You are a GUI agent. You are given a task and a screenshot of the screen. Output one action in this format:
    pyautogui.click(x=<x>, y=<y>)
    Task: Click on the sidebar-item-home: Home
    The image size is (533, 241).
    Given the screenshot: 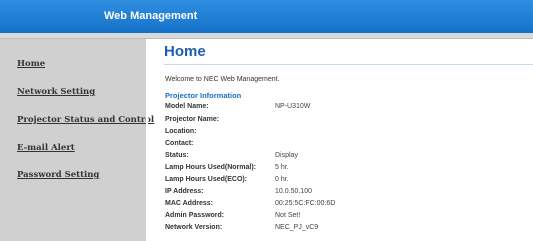 What is the action you would take?
    pyautogui.click(x=31, y=64)
    